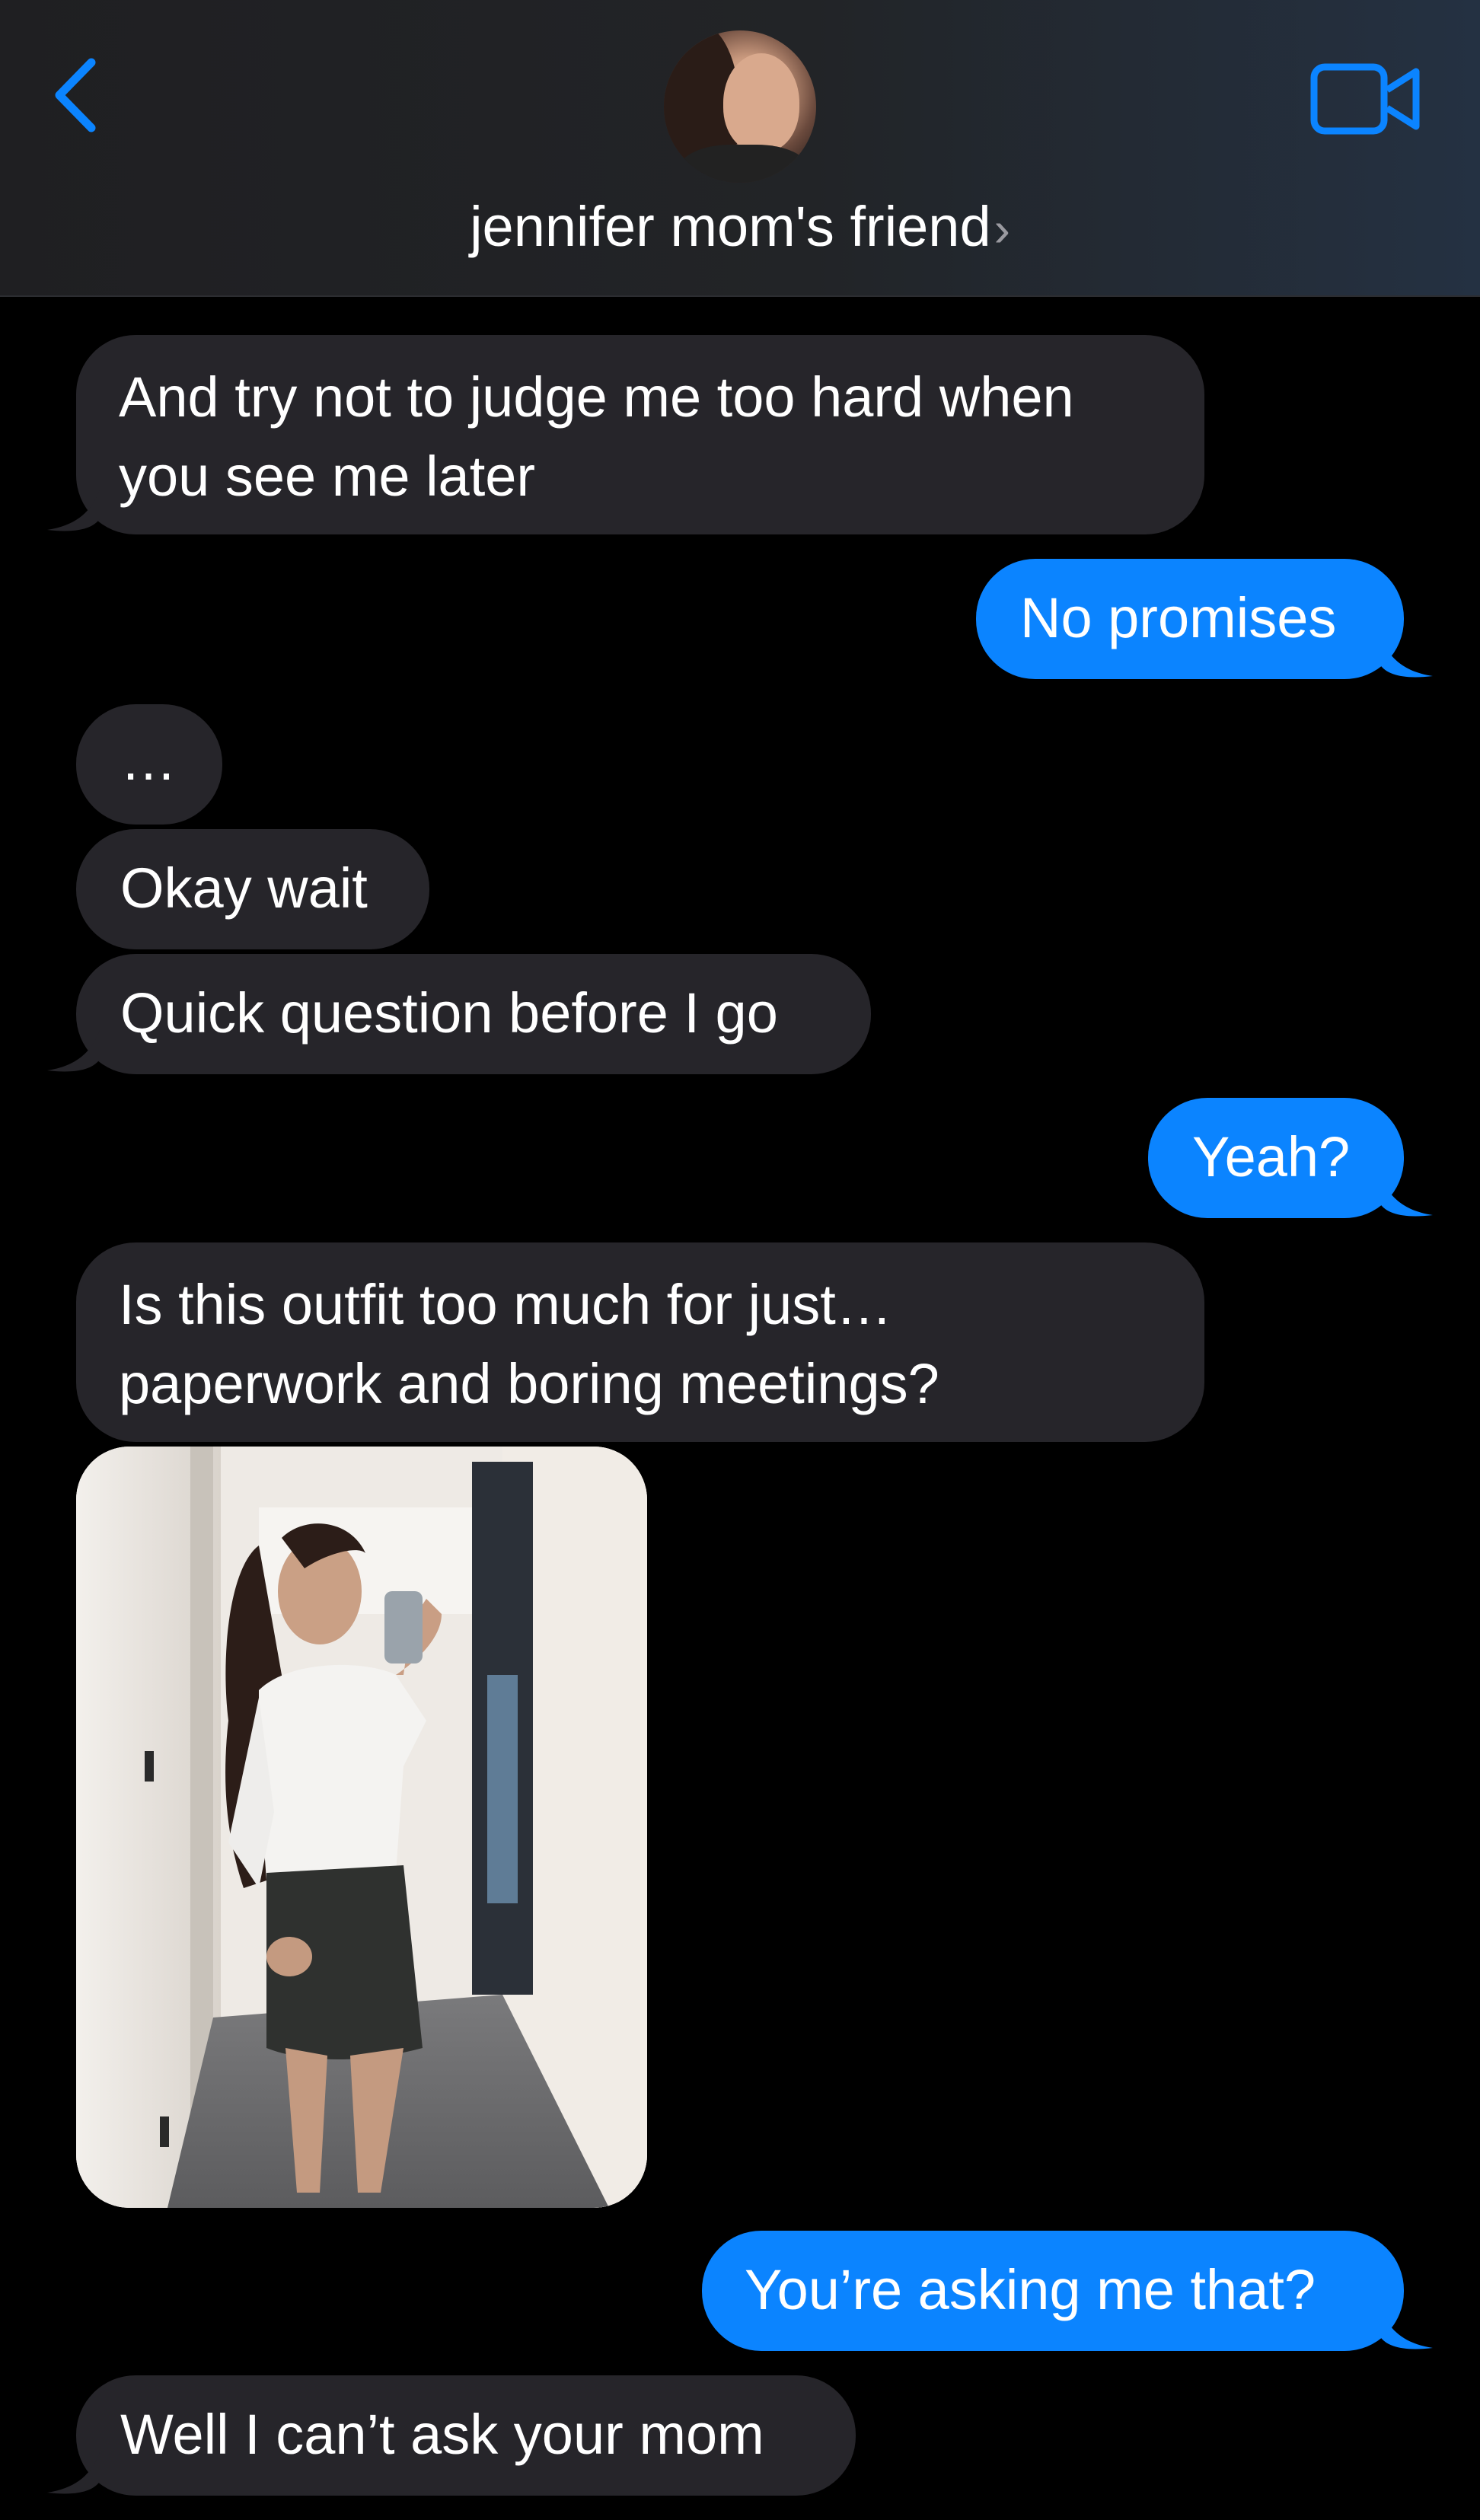  Describe the element at coordinates (442, 2434) in the screenshot. I see `message-text: Well I can’t ask your mom` at that location.